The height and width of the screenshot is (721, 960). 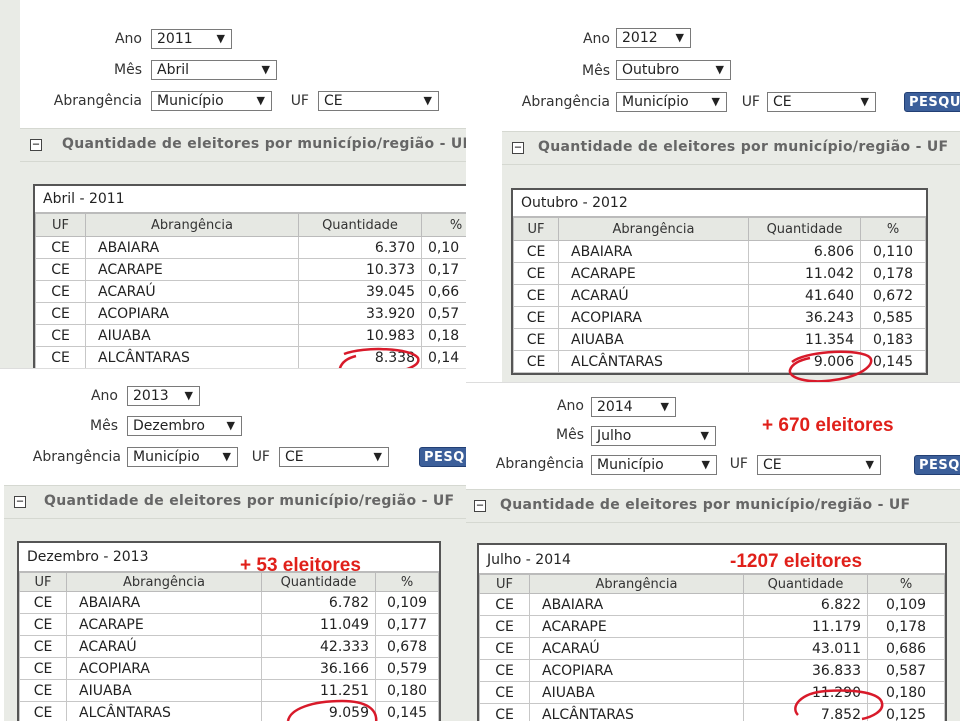 What do you see at coordinates (229, 669) in the screenshot?
I see `table-row: CEACOPIARA36.1660,579` at bounding box center [229, 669].